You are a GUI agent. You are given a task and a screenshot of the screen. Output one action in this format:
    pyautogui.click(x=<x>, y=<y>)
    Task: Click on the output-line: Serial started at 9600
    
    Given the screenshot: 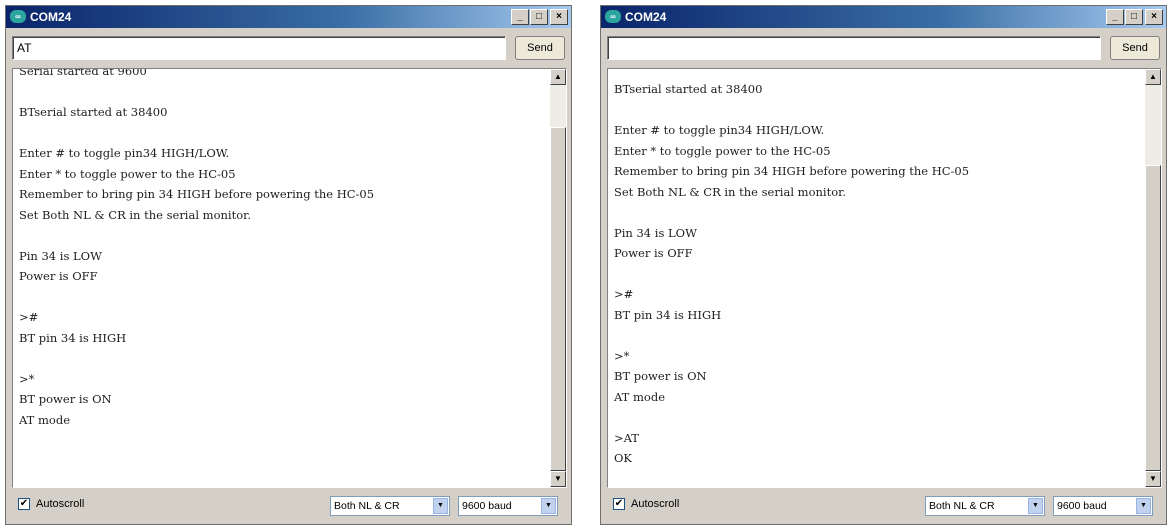 What is the action you would take?
    pyautogui.click(x=83, y=73)
    